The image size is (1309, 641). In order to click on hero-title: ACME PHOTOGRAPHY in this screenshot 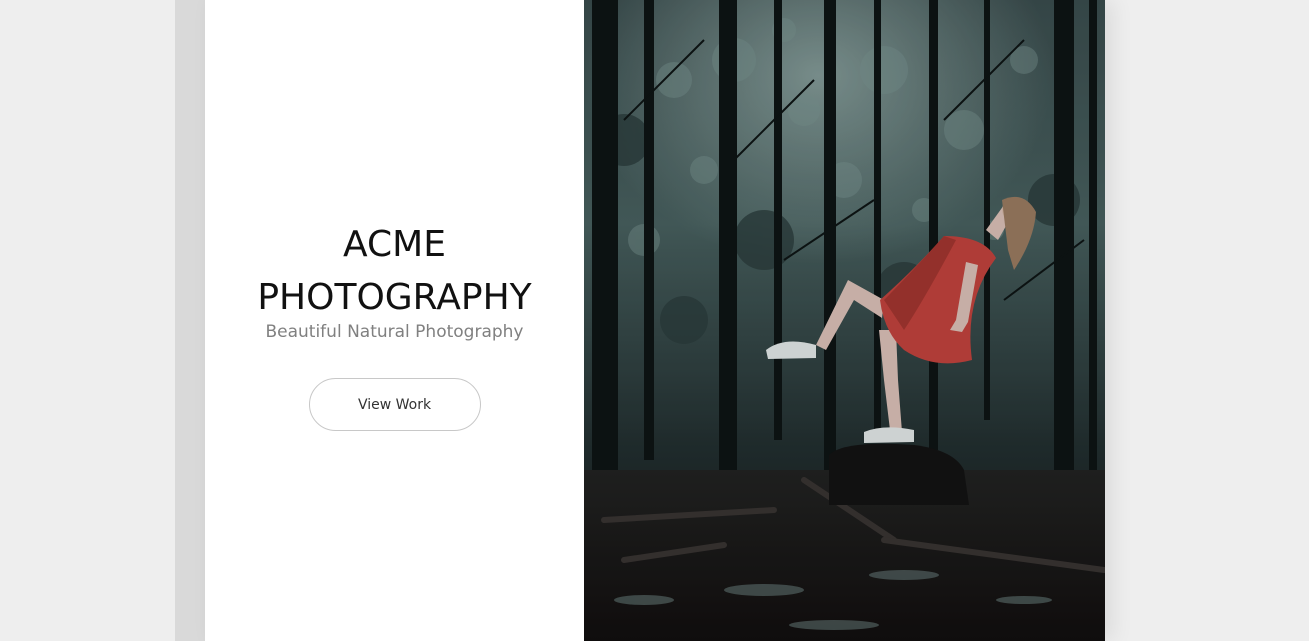, I will do `click(395, 271)`.